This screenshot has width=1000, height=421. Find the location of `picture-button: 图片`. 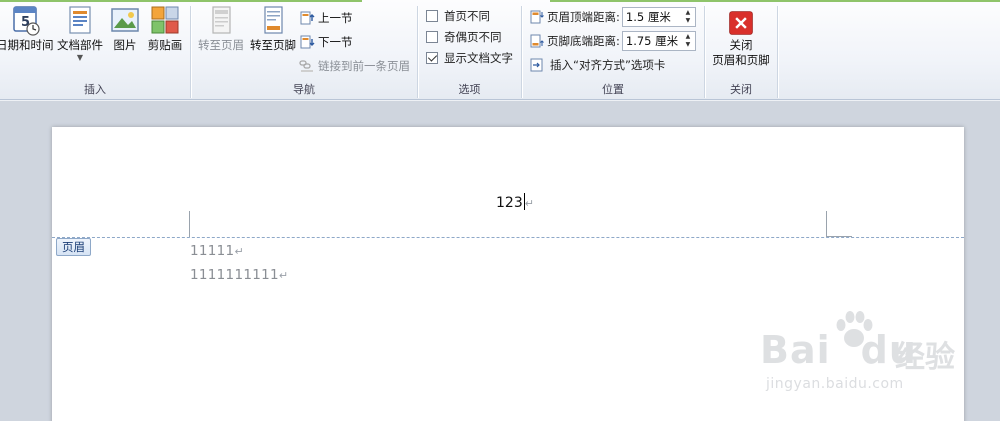

picture-button: 图片 is located at coordinates (125, 28).